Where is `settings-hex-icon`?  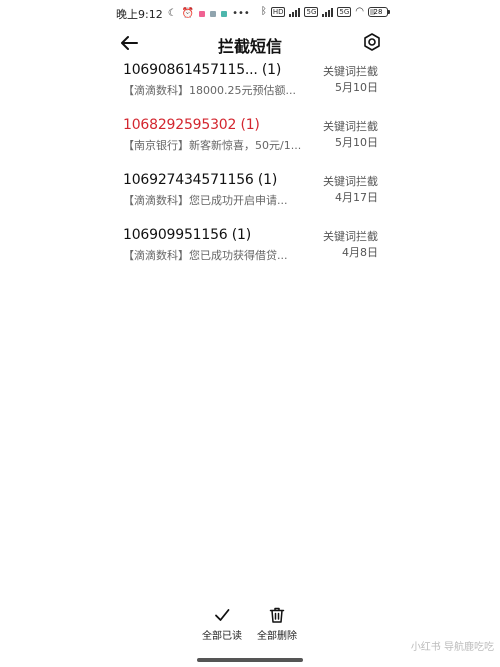 settings-hex-icon is located at coordinates (372, 42).